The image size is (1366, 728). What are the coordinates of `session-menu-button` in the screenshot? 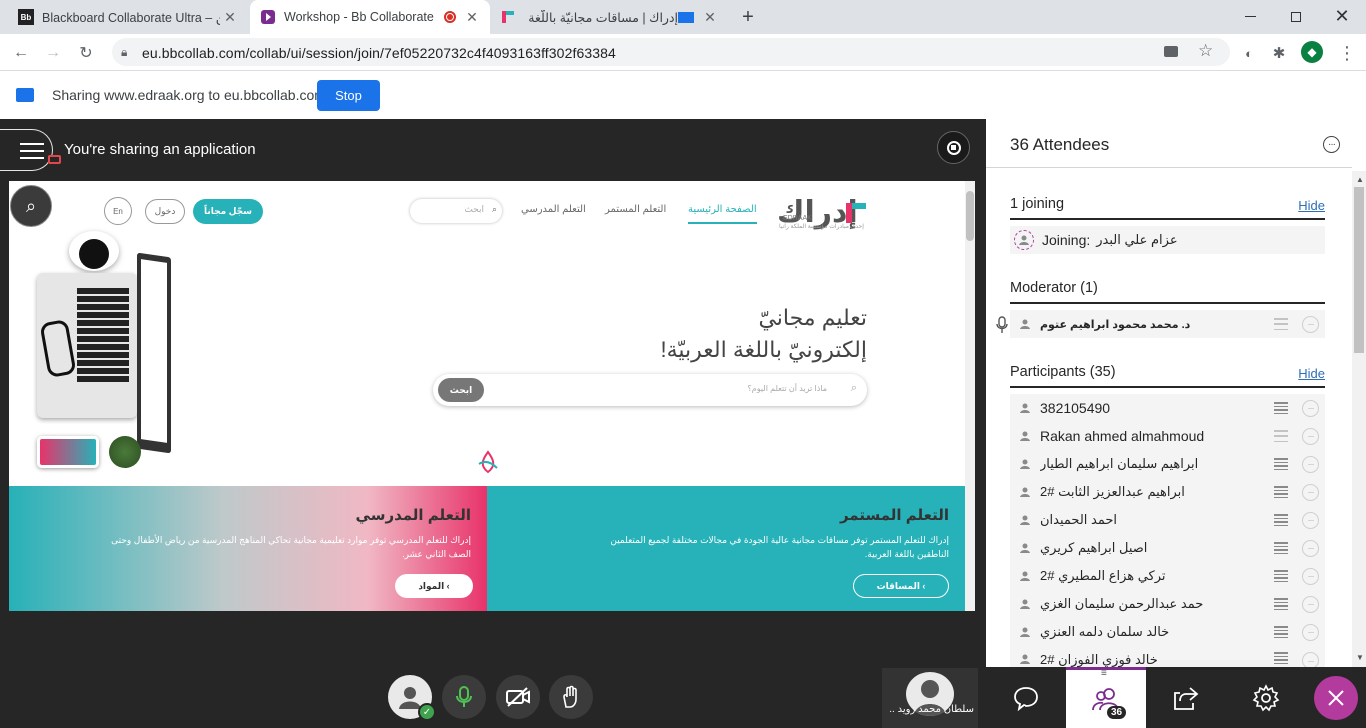 It's located at (30, 150).